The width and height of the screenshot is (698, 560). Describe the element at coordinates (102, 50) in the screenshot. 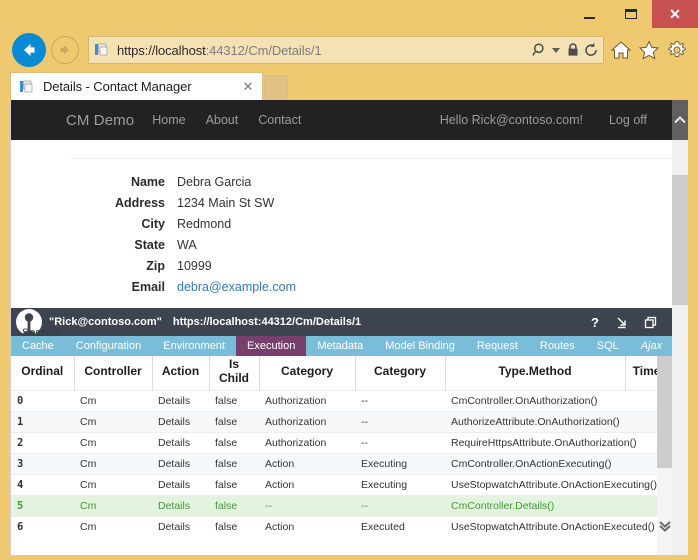

I see `page-favicon-icon` at that location.